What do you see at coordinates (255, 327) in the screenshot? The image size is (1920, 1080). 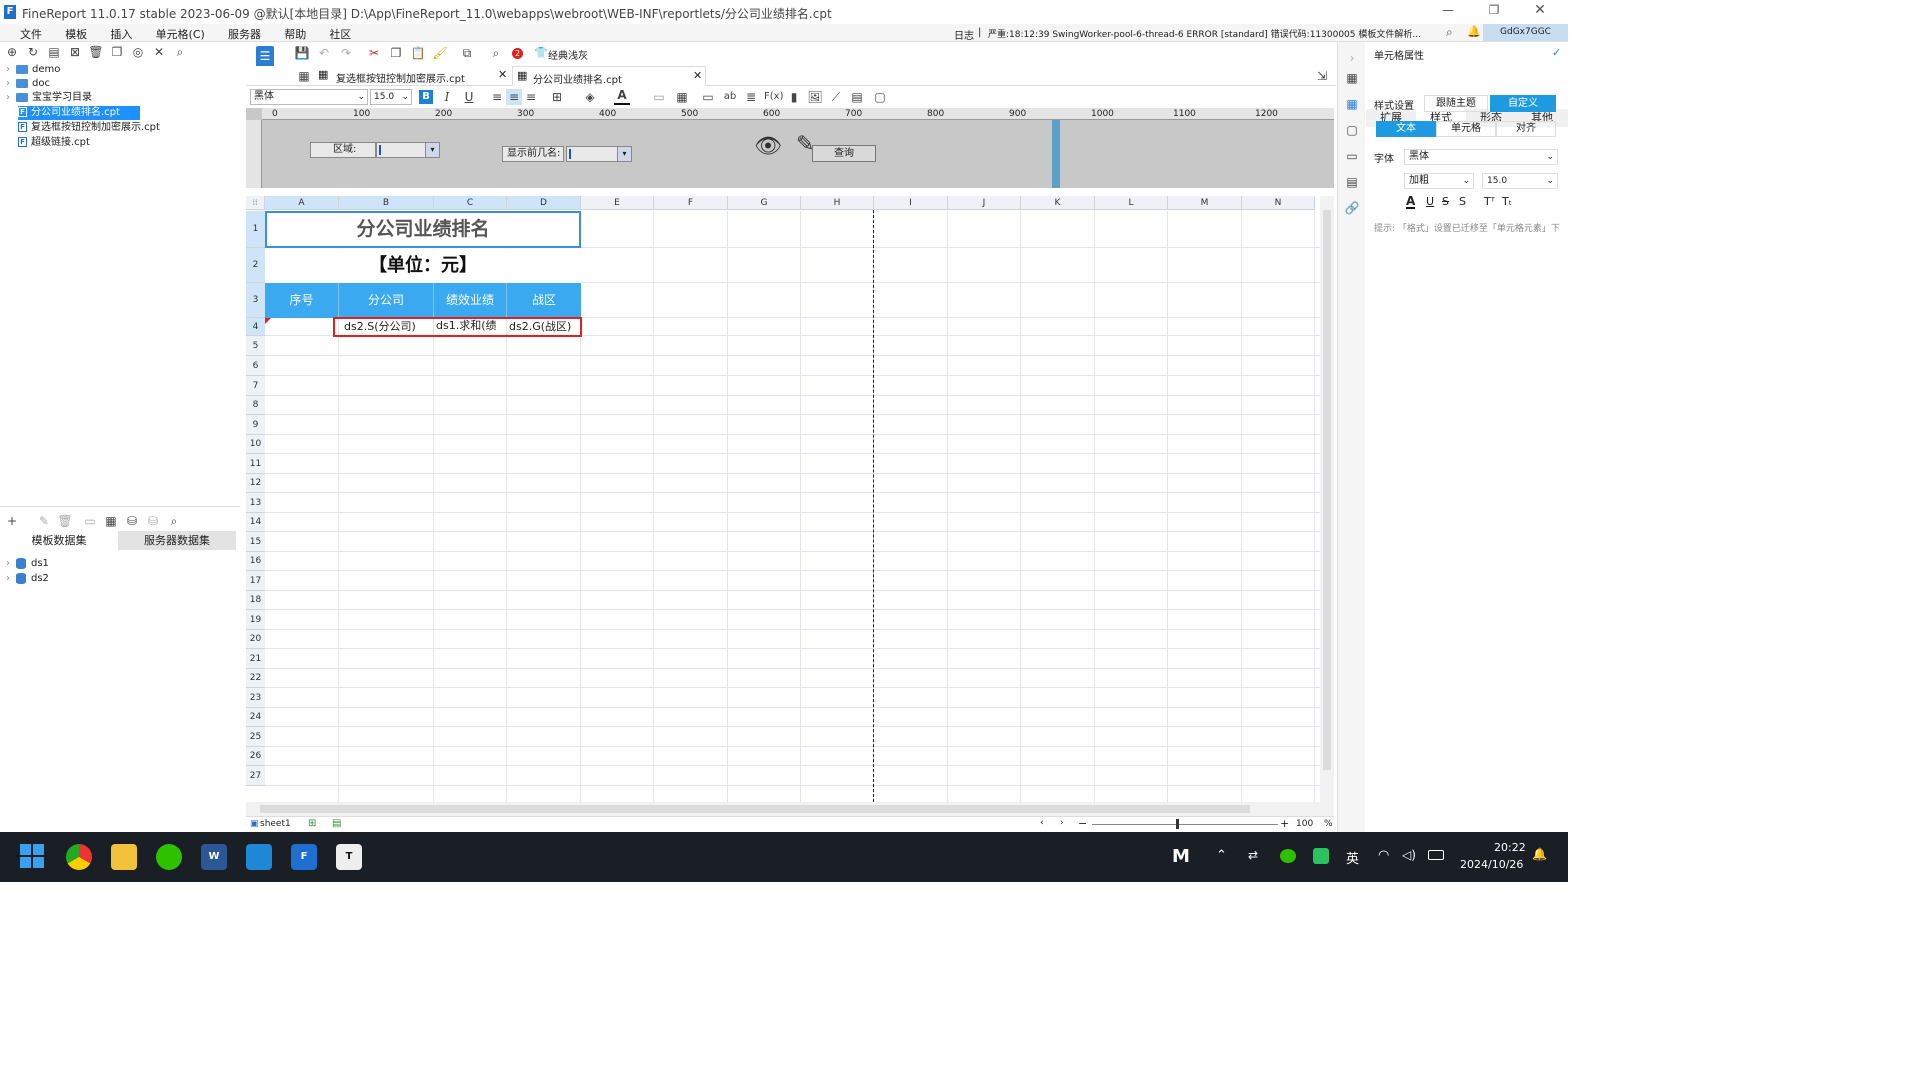 I see `row-header: 4` at bounding box center [255, 327].